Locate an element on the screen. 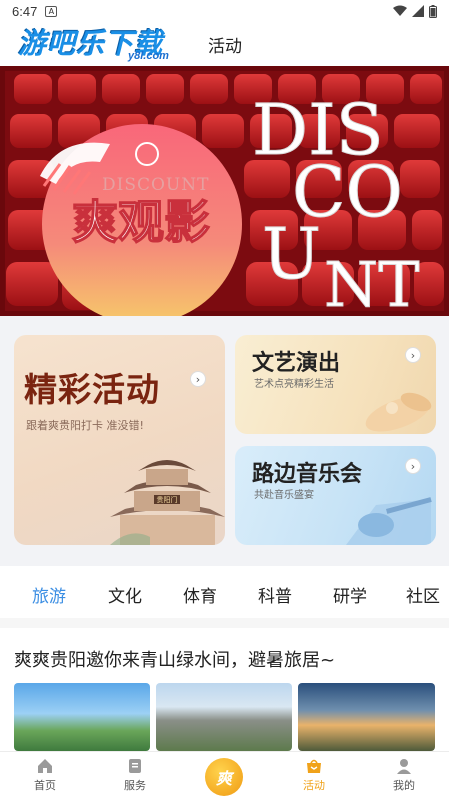  signal-icon is located at coordinates (418, 11).